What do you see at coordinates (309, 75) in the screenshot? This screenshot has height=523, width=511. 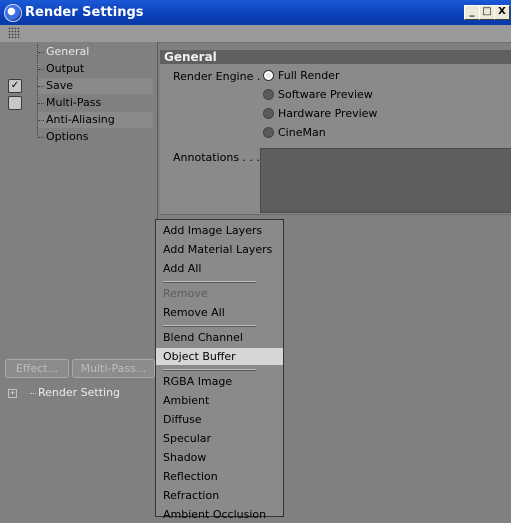 I see `radio-label: Full Render` at bounding box center [309, 75].